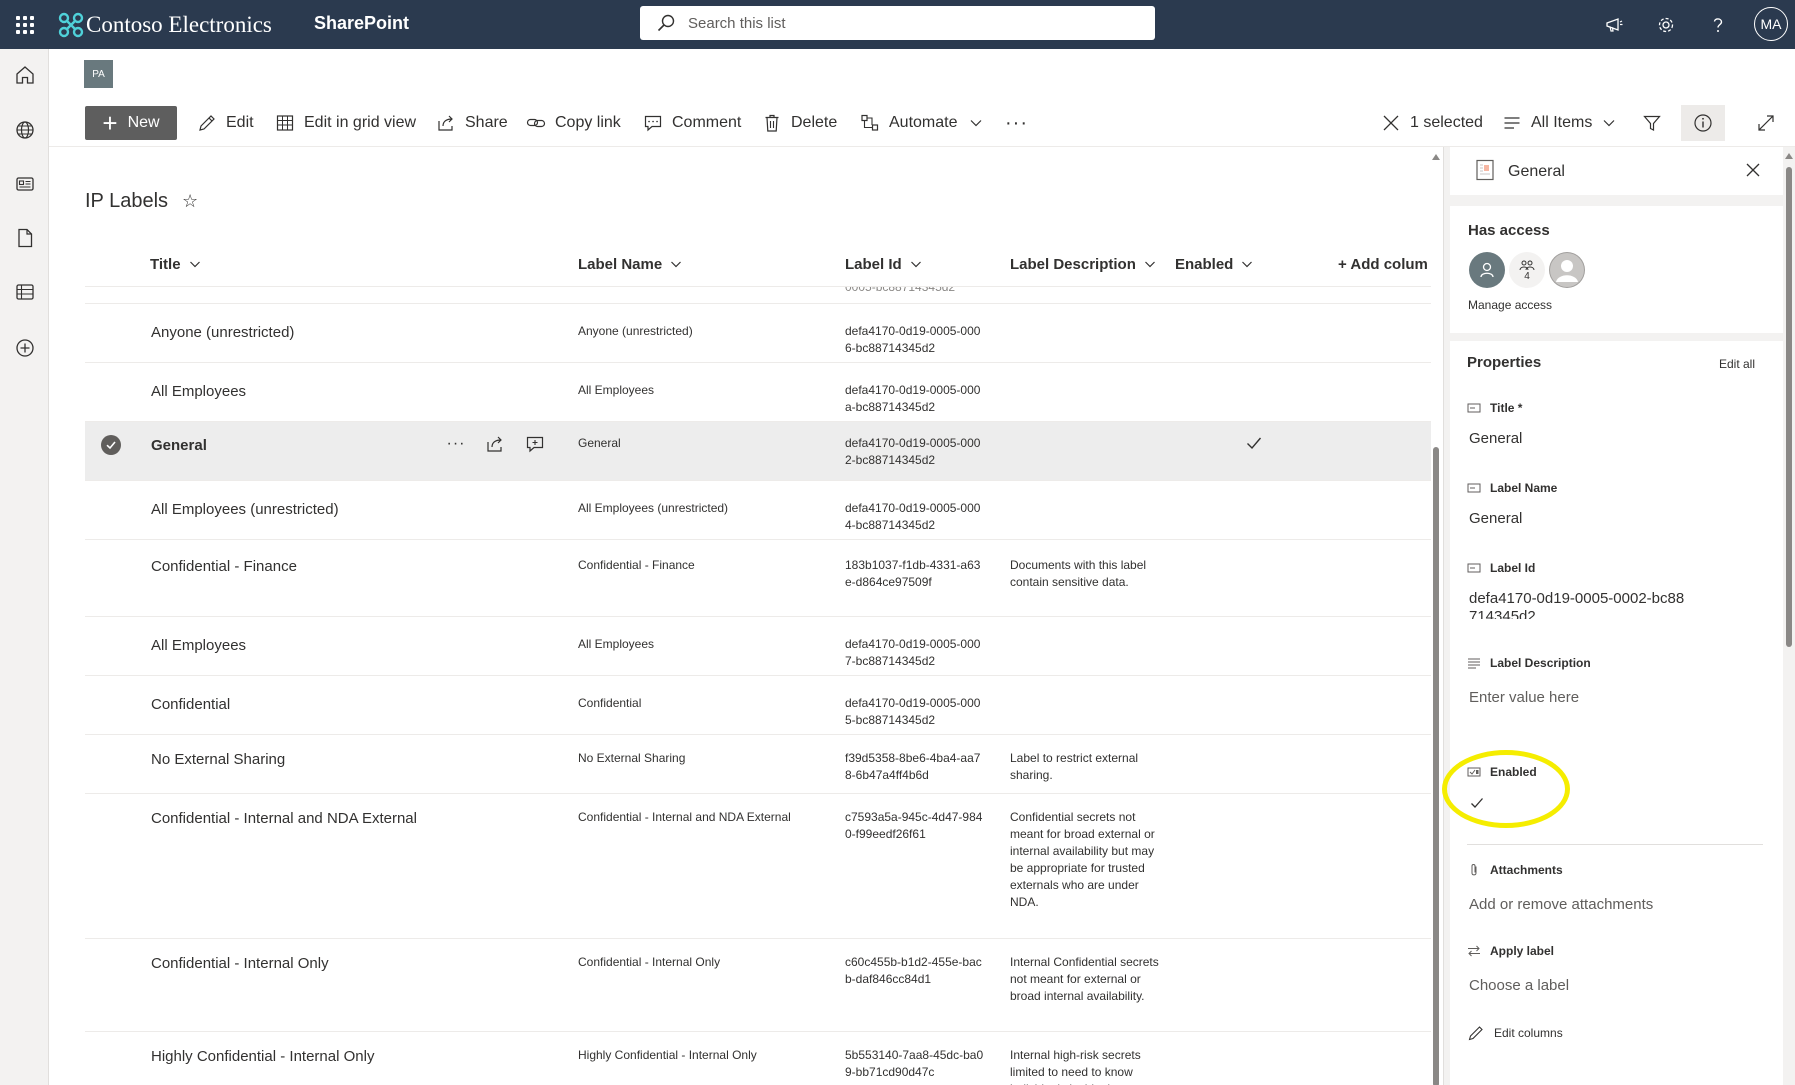 The image size is (1795, 1085). What do you see at coordinates (284, 819) in the screenshot?
I see `title-cell: Confidential - Internal and NDA External` at bounding box center [284, 819].